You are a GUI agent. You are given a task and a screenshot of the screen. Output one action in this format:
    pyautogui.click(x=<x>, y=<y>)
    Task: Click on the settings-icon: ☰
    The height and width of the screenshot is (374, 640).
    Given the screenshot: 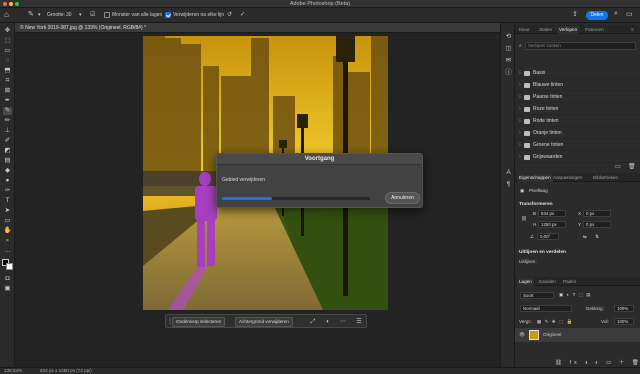 What is the action you would take?
    pyautogui.click(x=359, y=322)
    